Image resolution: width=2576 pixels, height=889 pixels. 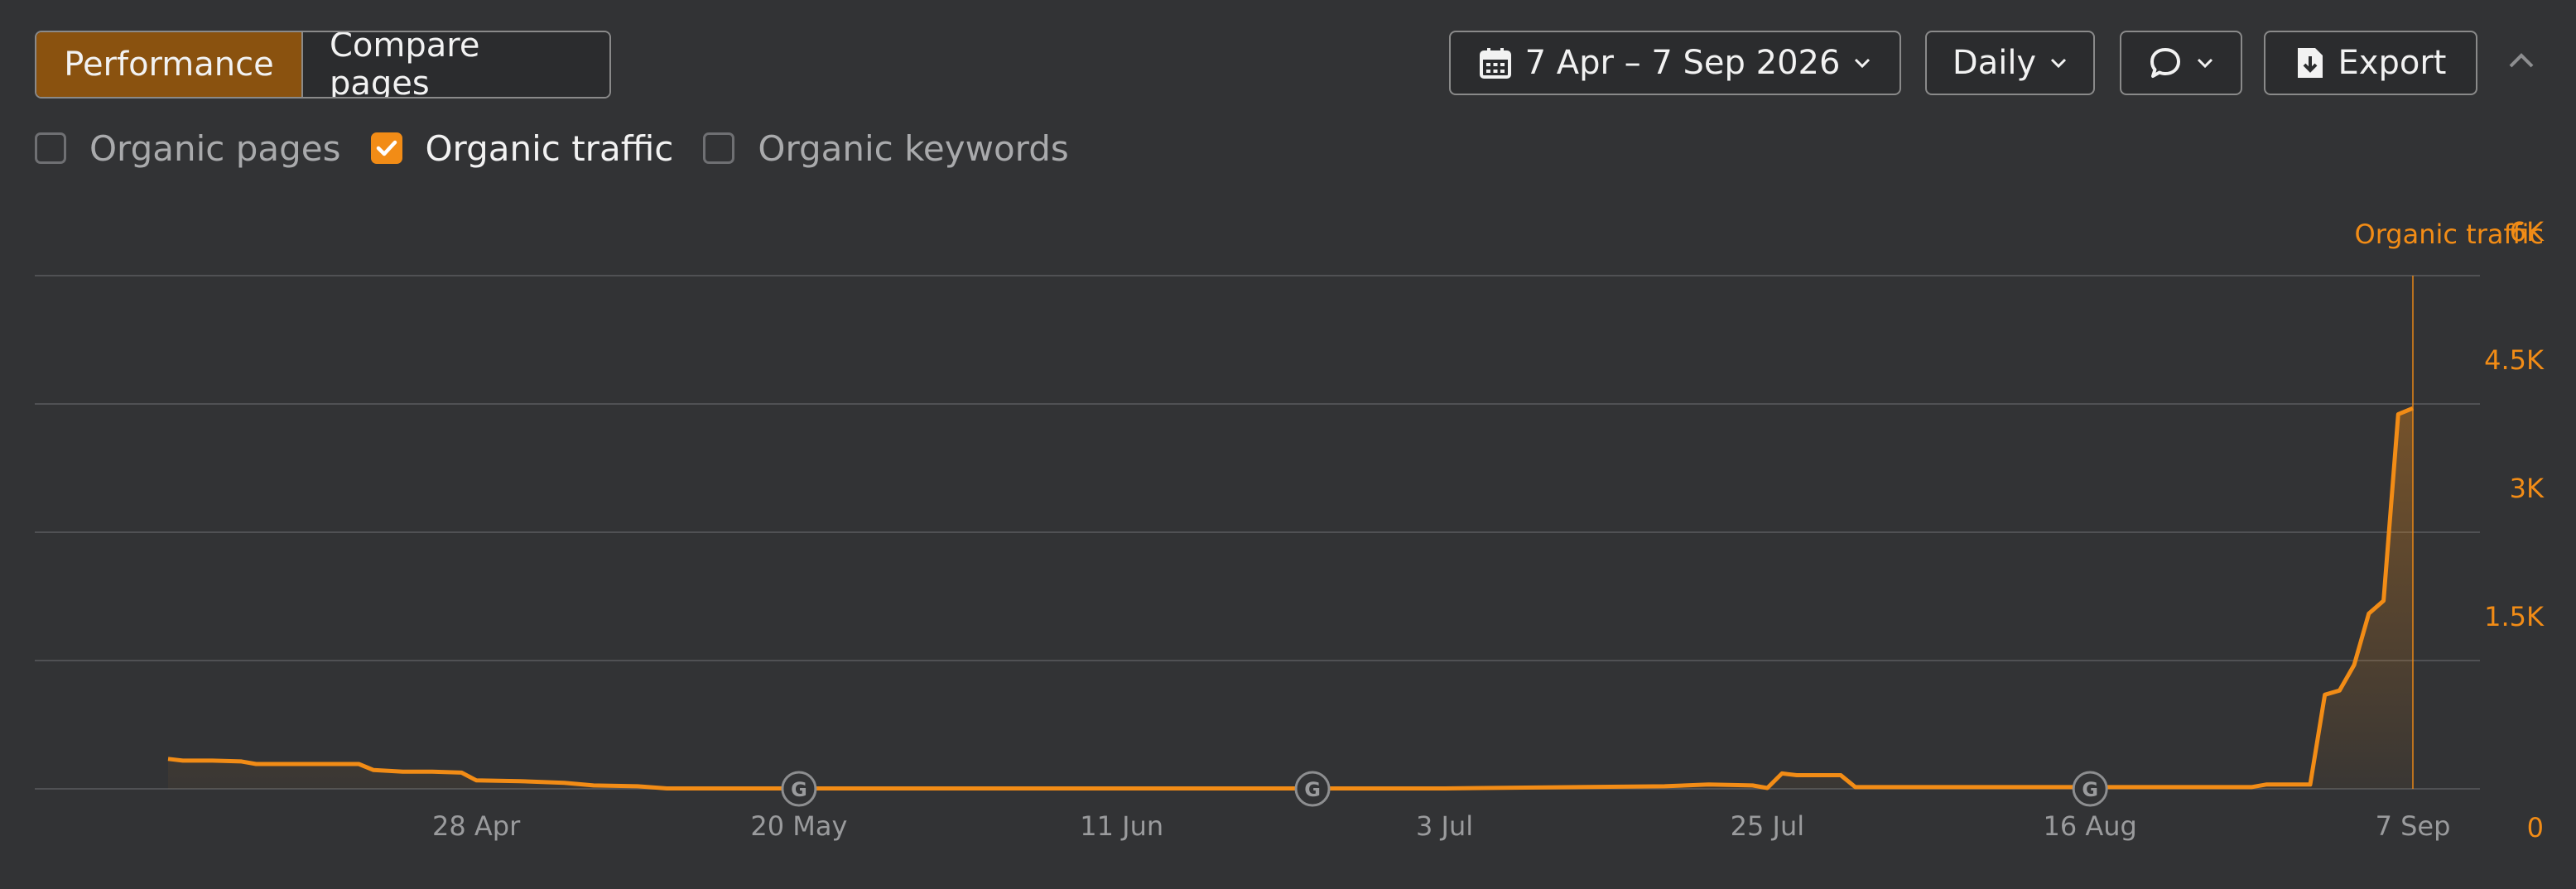 I want to click on y-axis-ticks: 01.5K3K4.5K6K, so click(x=2514, y=529).